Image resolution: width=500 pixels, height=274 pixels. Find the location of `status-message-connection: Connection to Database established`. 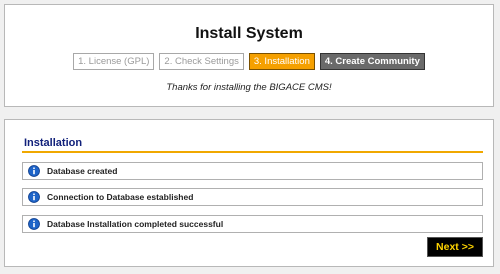

status-message-connection: Connection to Database established is located at coordinates (252, 197).